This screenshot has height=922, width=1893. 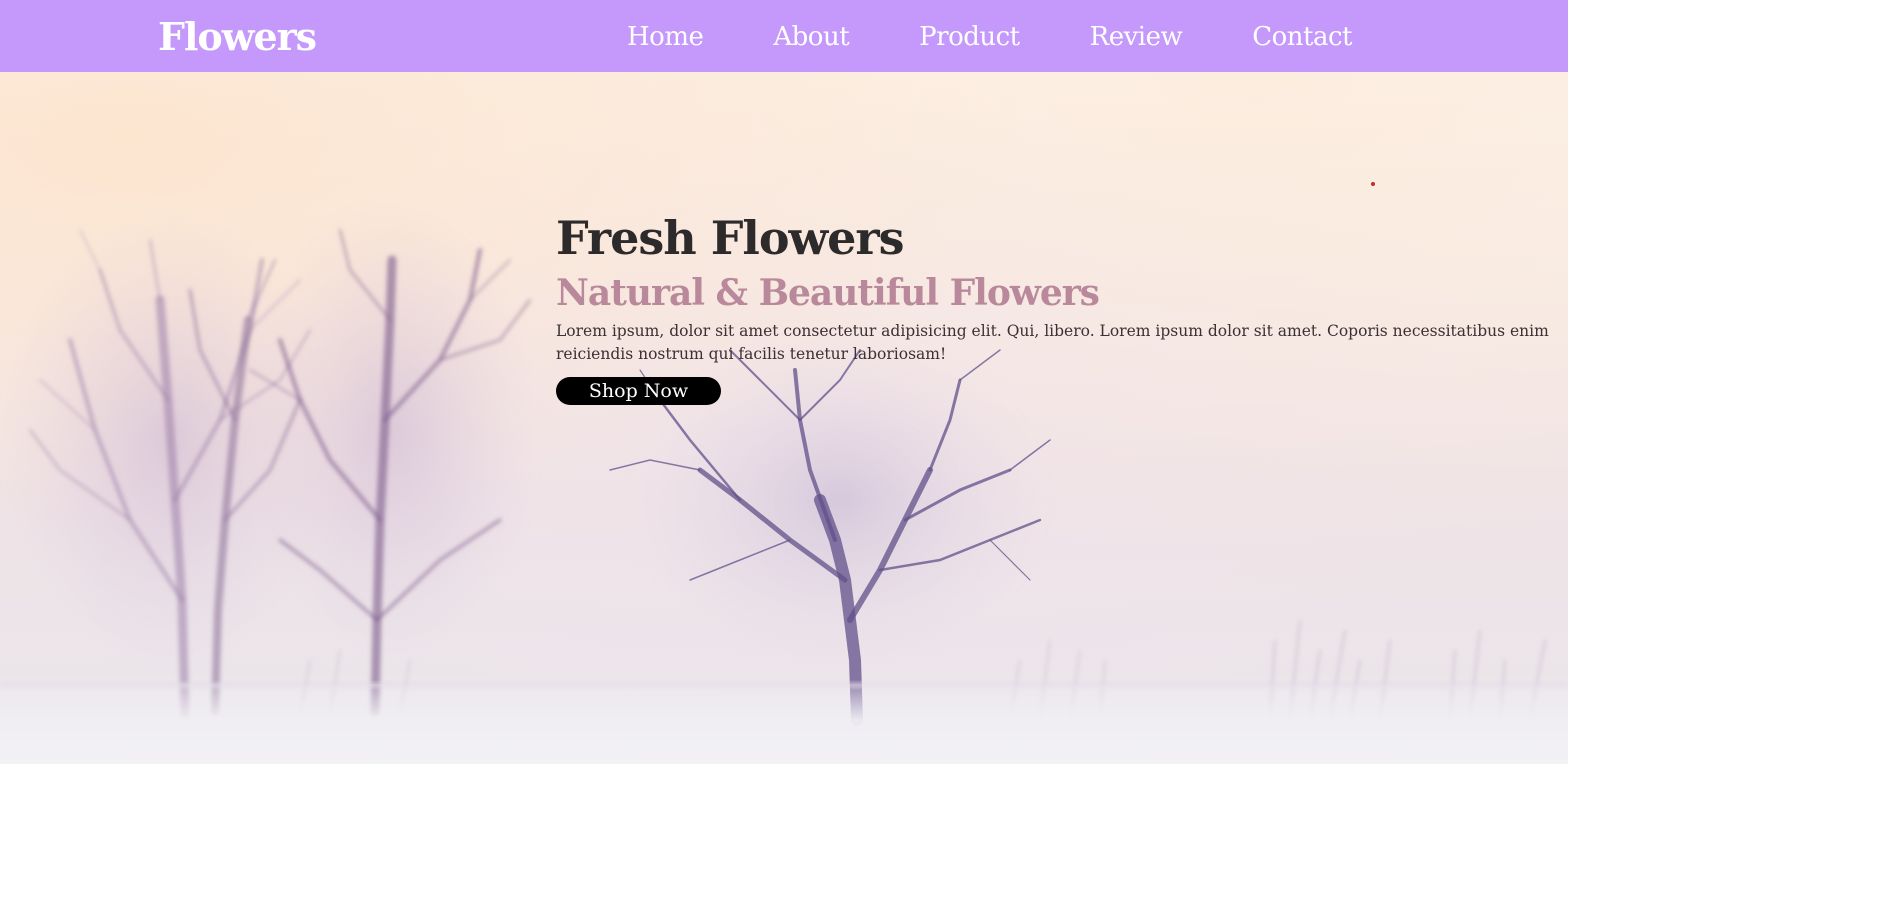 I want to click on nav-link-home: Home, so click(x=665, y=37).